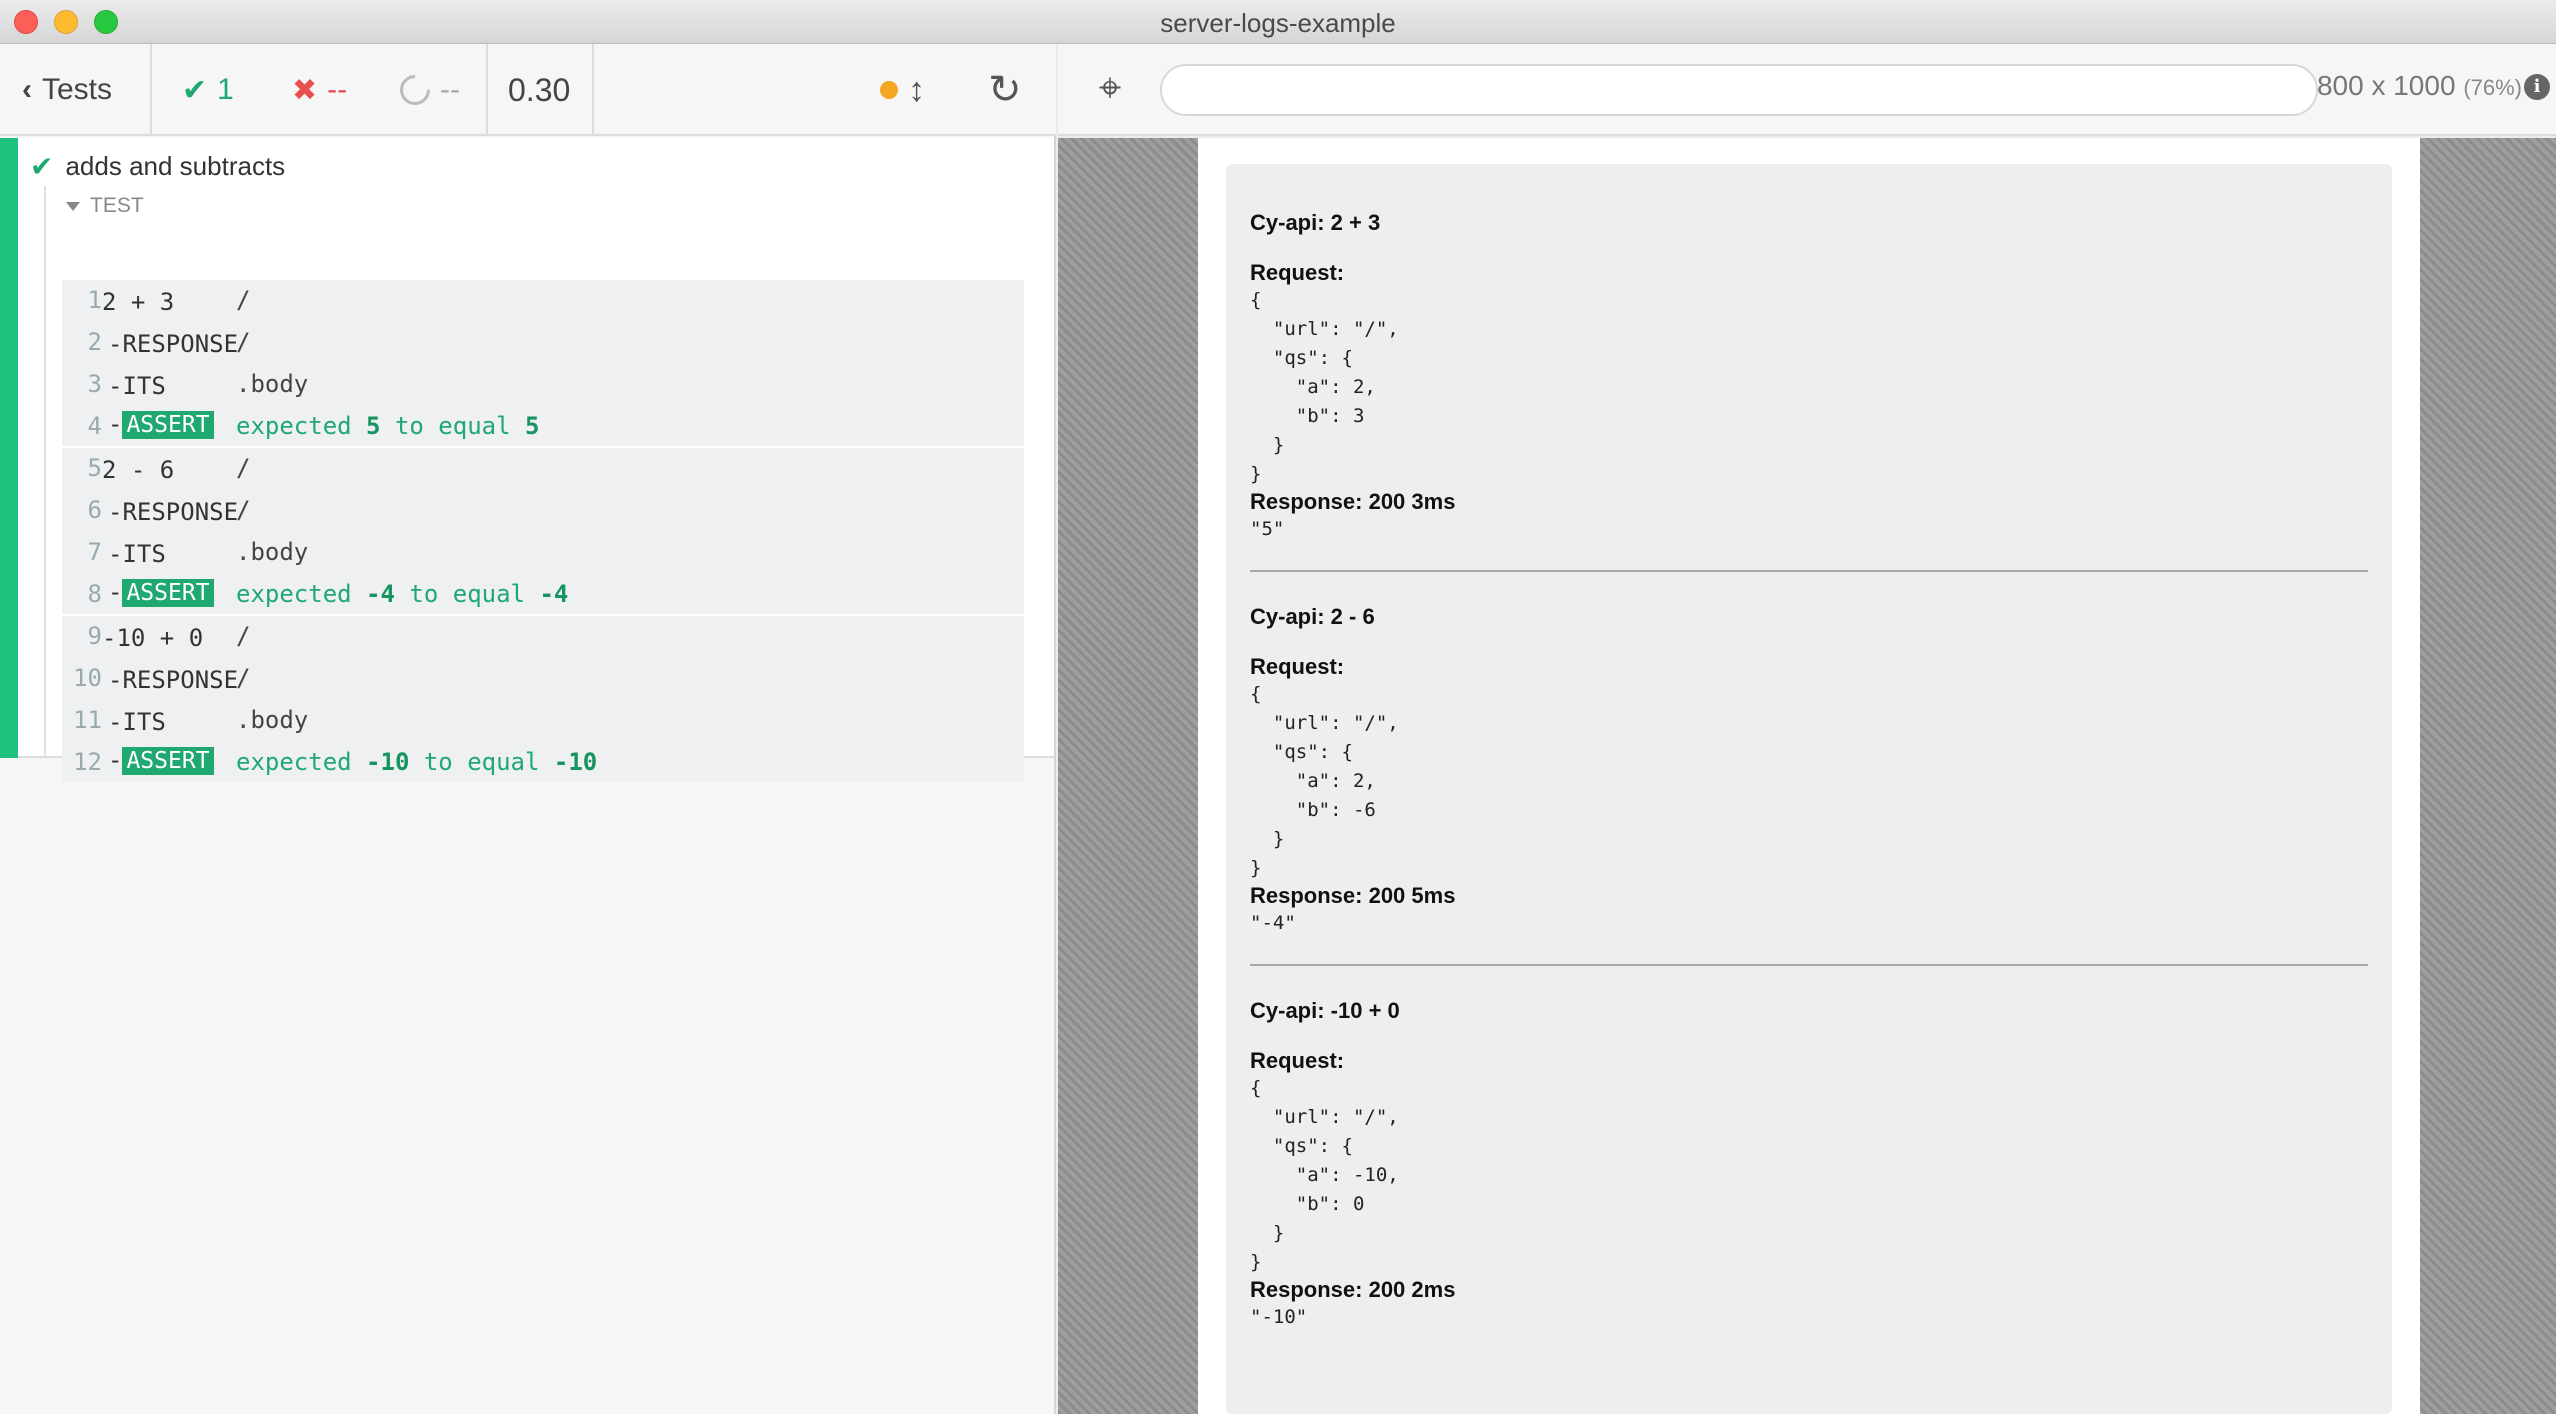 The height and width of the screenshot is (1414, 2556). What do you see at coordinates (94, 636) in the screenshot?
I see `line-number: 9` at bounding box center [94, 636].